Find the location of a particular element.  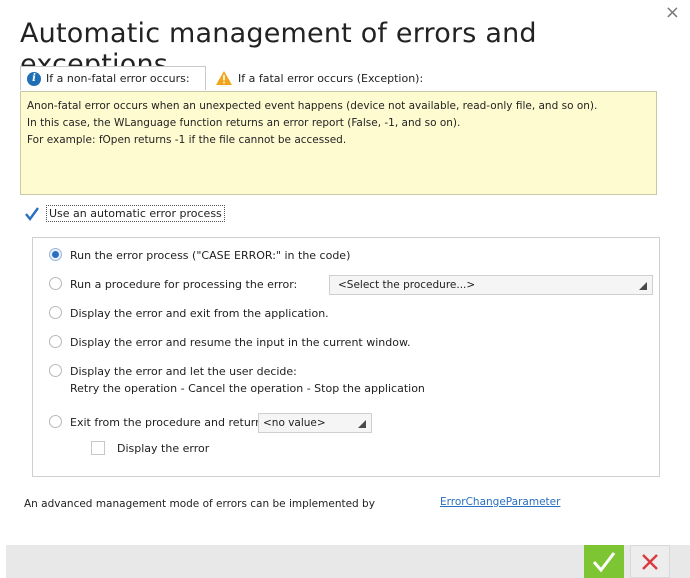

close-icon is located at coordinates (650, 561).